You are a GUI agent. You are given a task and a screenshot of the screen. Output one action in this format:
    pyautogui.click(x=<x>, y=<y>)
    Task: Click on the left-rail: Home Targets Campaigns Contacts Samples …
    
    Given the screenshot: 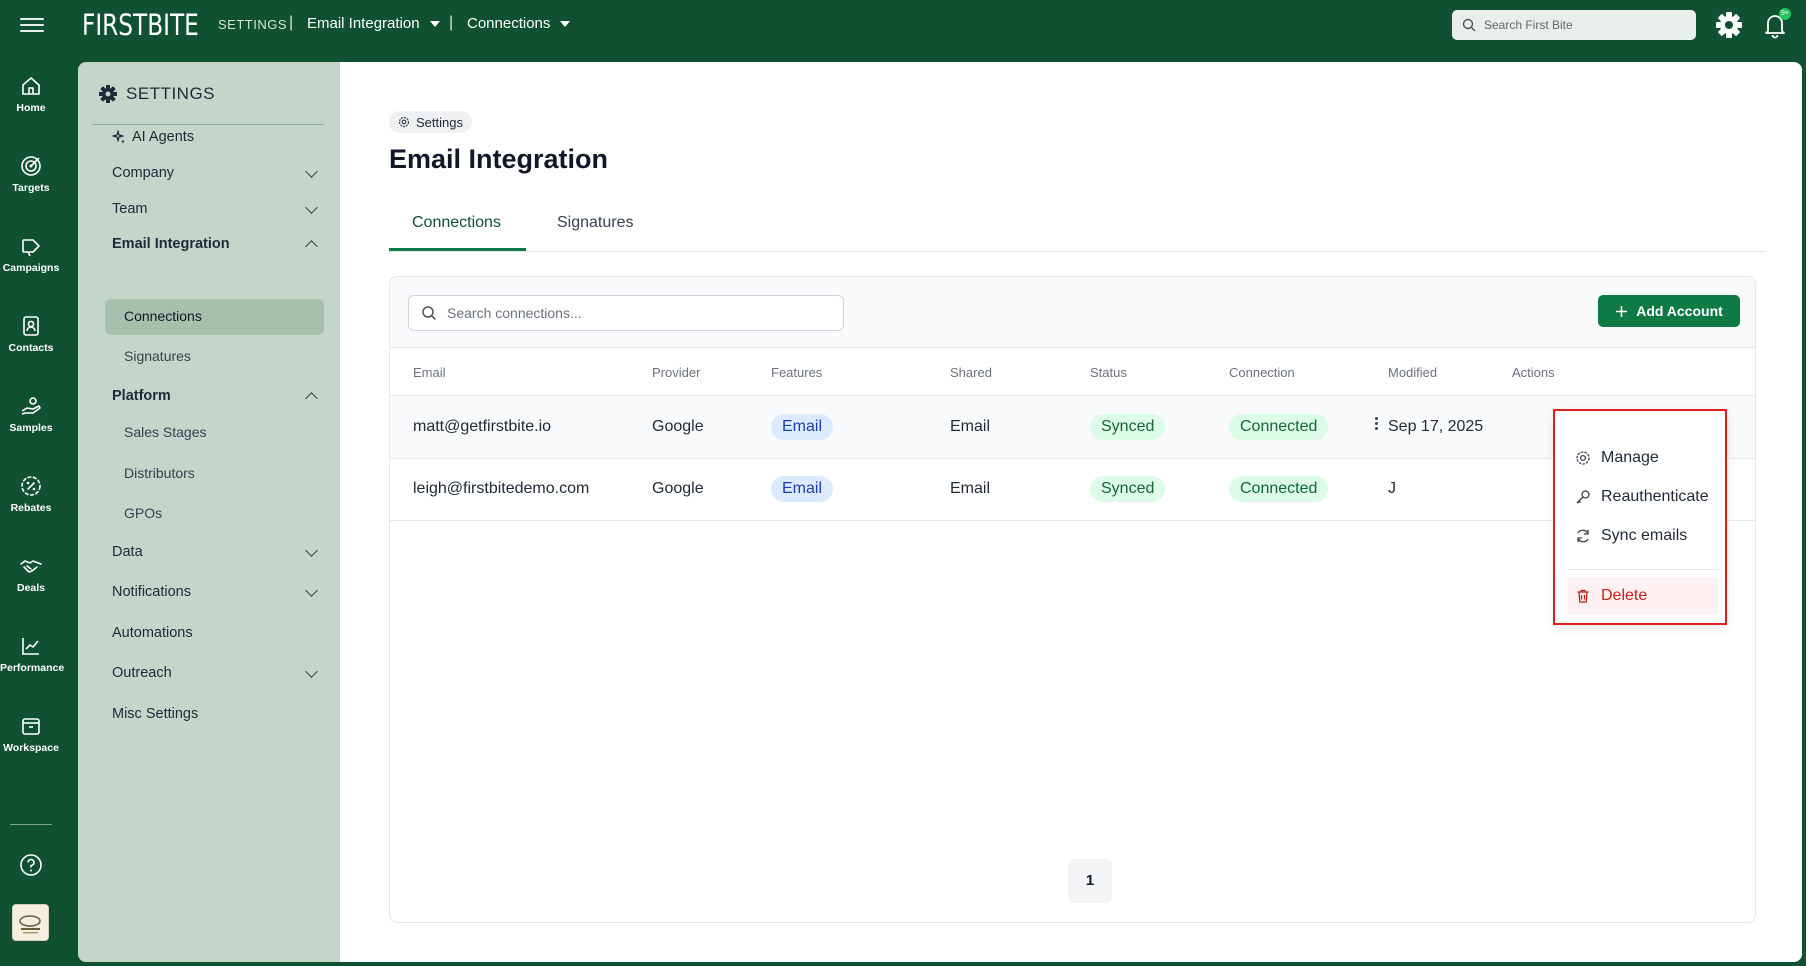 What is the action you would take?
    pyautogui.click(x=39, y=514)
    